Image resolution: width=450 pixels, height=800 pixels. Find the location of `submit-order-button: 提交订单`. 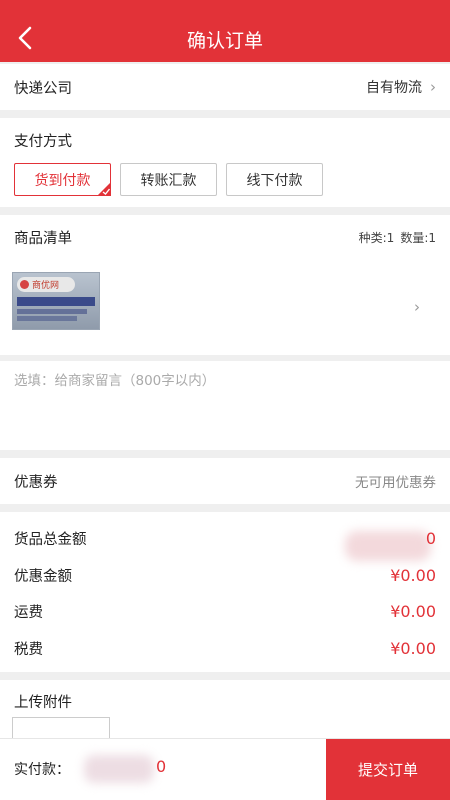

submit-order-button: 提交订单 is located at coordinates (388, 769).